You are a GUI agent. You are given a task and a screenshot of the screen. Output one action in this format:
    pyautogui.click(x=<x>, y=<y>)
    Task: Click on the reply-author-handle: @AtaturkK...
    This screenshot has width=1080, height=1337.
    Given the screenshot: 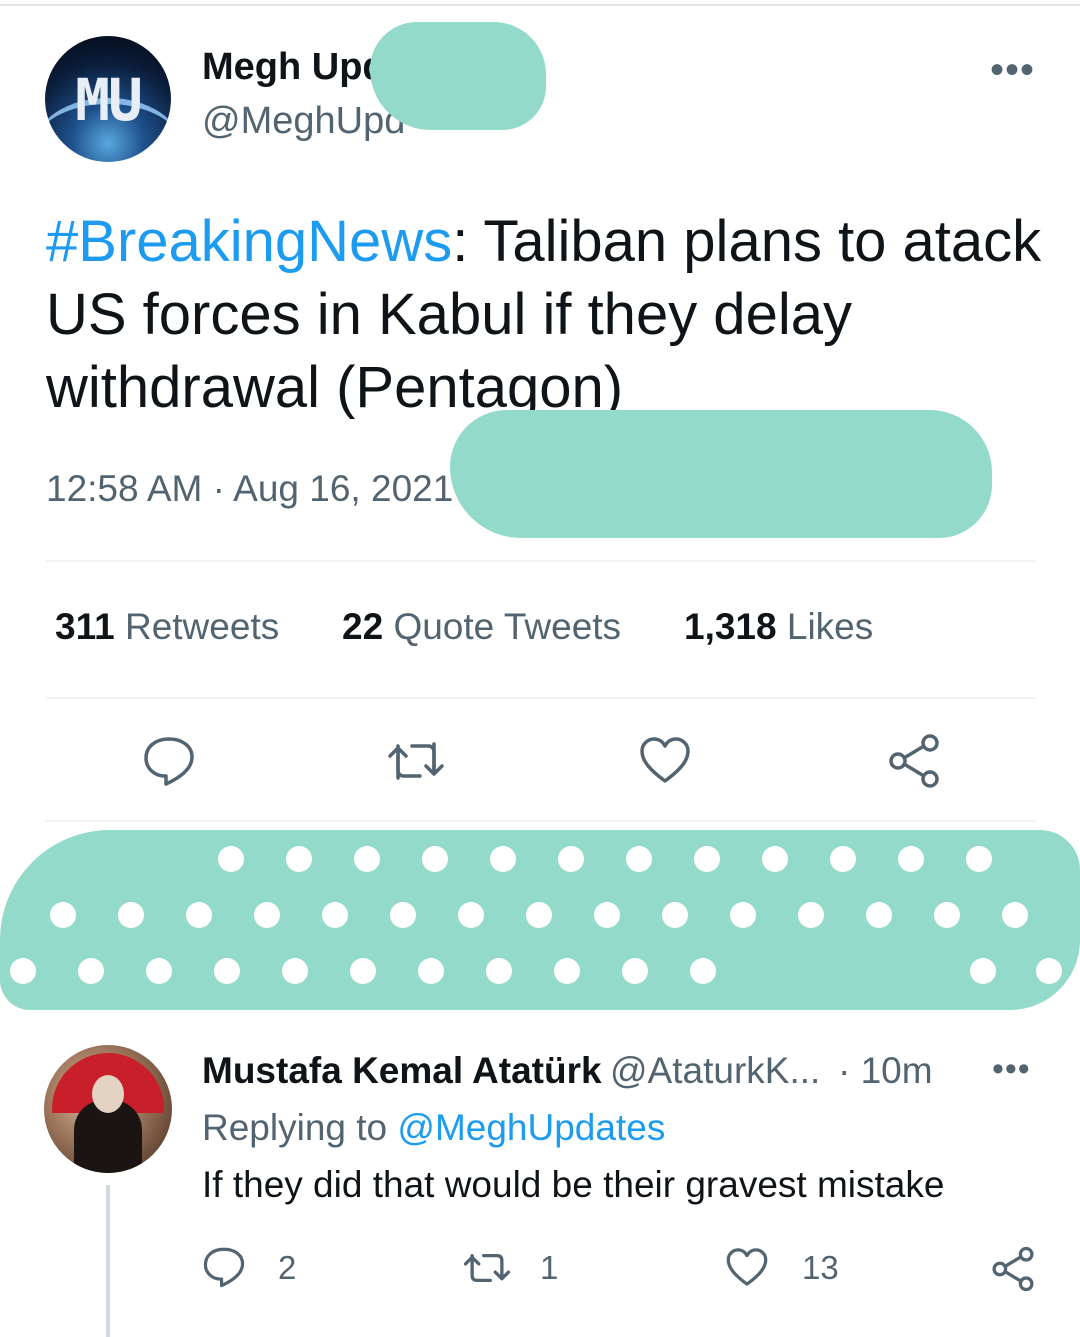 What is the action you would take?
    pyautogui.click(x=715, y=1071)
    